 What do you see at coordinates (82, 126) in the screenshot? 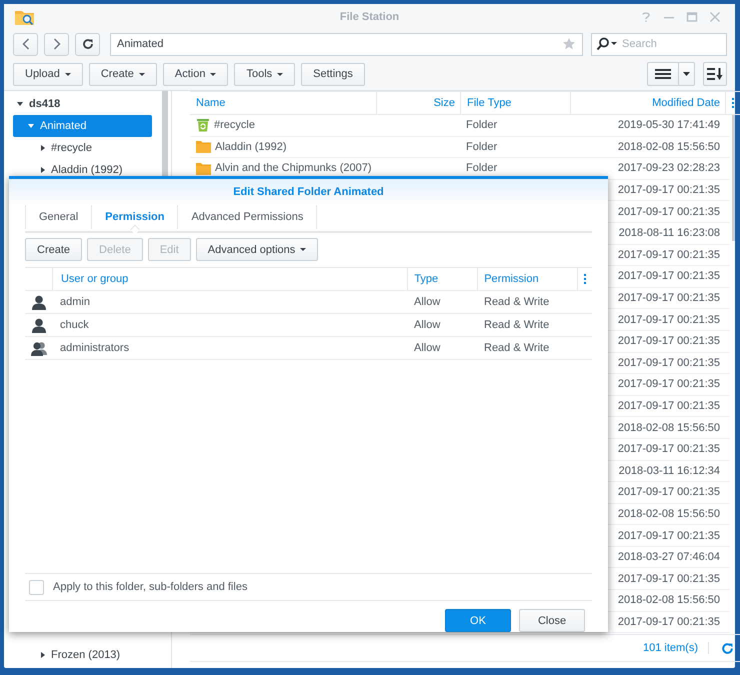
I see `tree-item: Animated` at bounding box center [82, 126].